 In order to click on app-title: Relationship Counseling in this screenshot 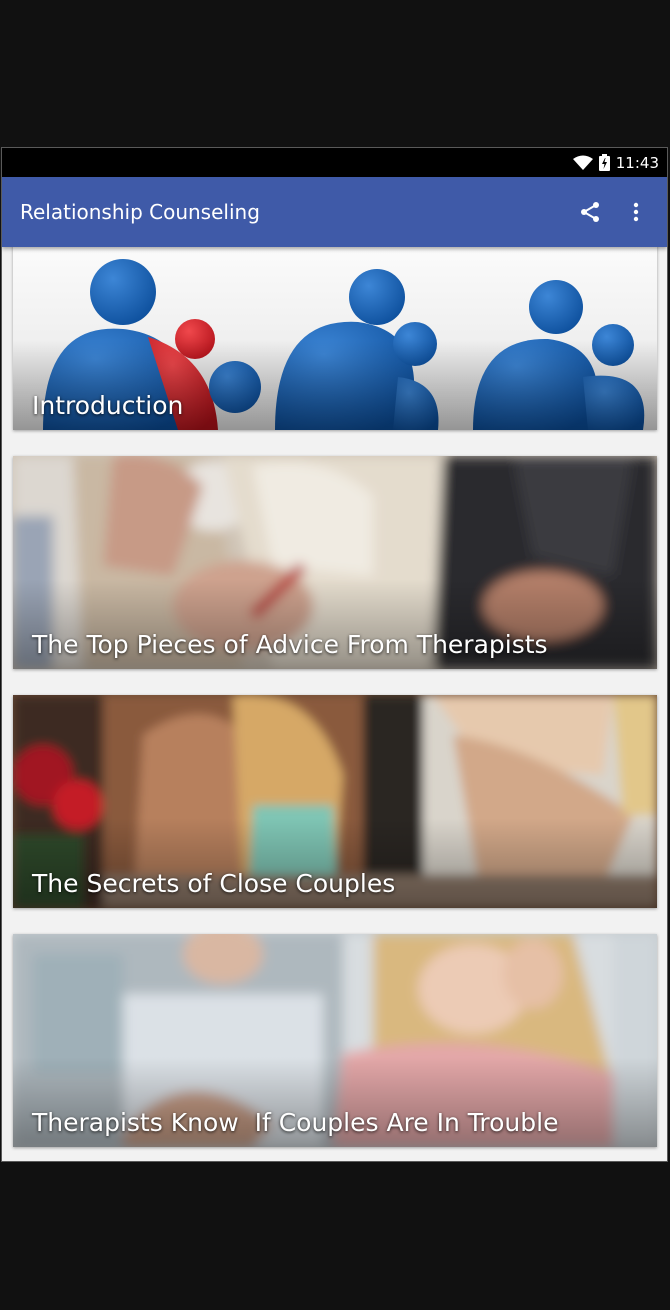, I will do `click(140, 212)`.